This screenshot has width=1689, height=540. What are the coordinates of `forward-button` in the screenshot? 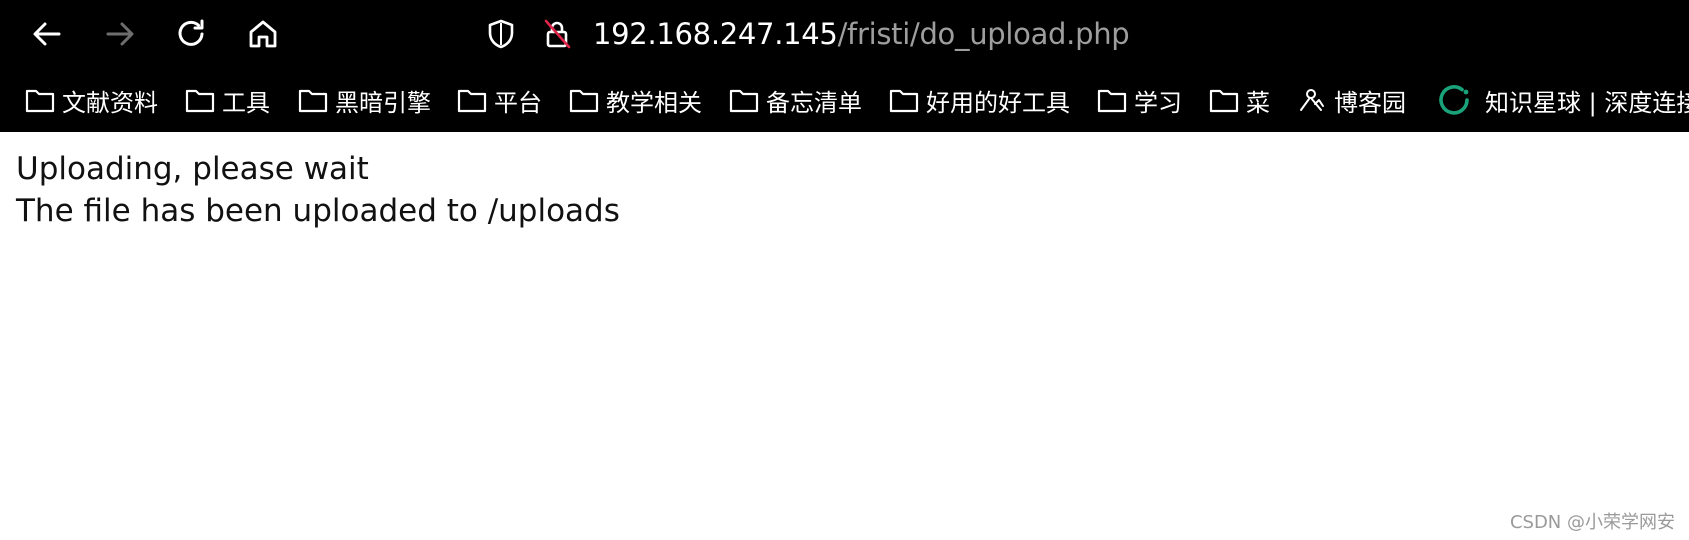 It's located at (120, 34).